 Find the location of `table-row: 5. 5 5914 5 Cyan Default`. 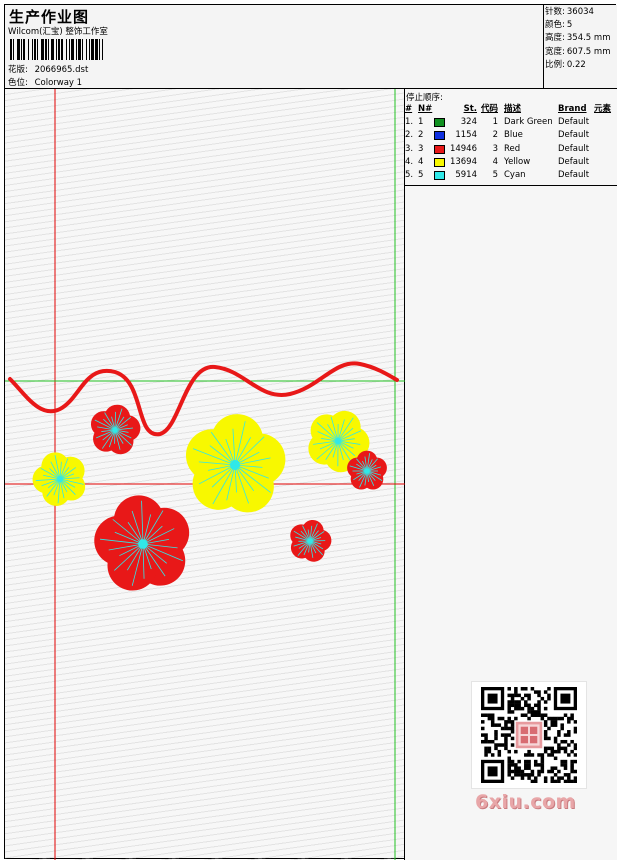

table-row: 5. 5 5914 5 Cyan Default is located at coordinates (497, 174).